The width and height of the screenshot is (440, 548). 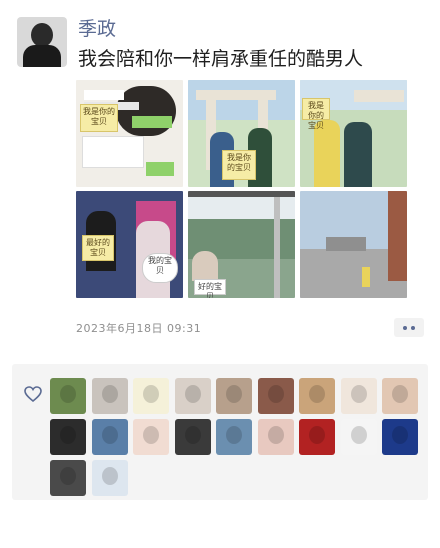 I want to click on ellipsis-icon, so click(x=405, y=327).